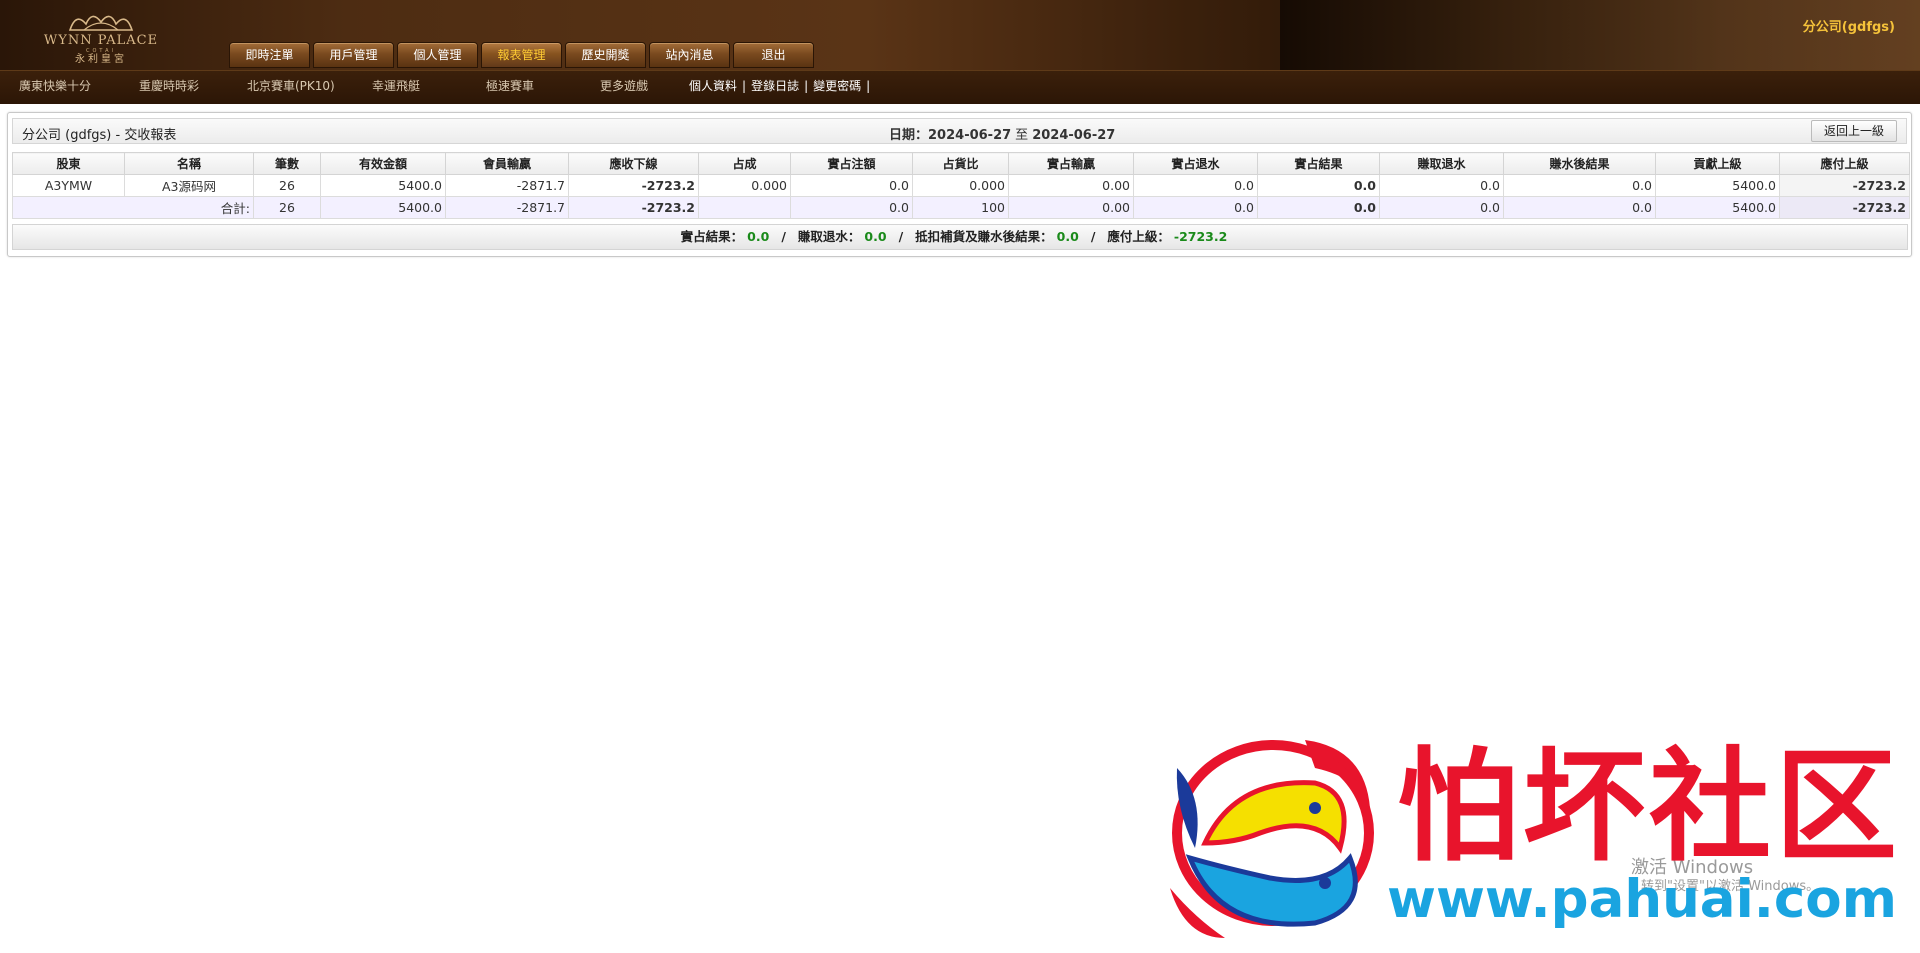 The width and height of the screenshot is (1920, 953). What do you see at coordinates (1844, 207) in the screenshot?
I see `total-payable: -2723.2` at bounding box center [1844, 207].